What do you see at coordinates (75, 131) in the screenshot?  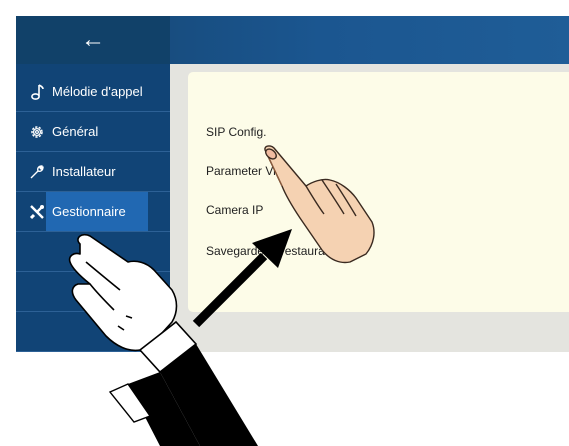 I see `sidebar-item-label: Général` at bounding box center [75, 131].